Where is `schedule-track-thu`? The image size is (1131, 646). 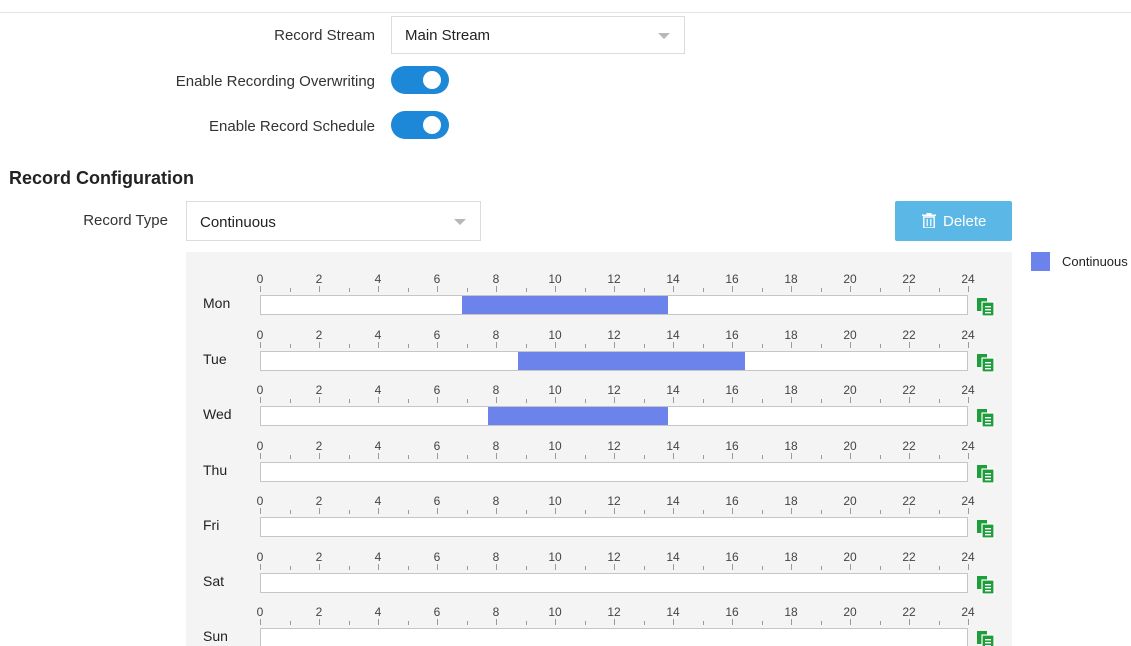
schedule-track-thu is located at coordinates (614, 471).